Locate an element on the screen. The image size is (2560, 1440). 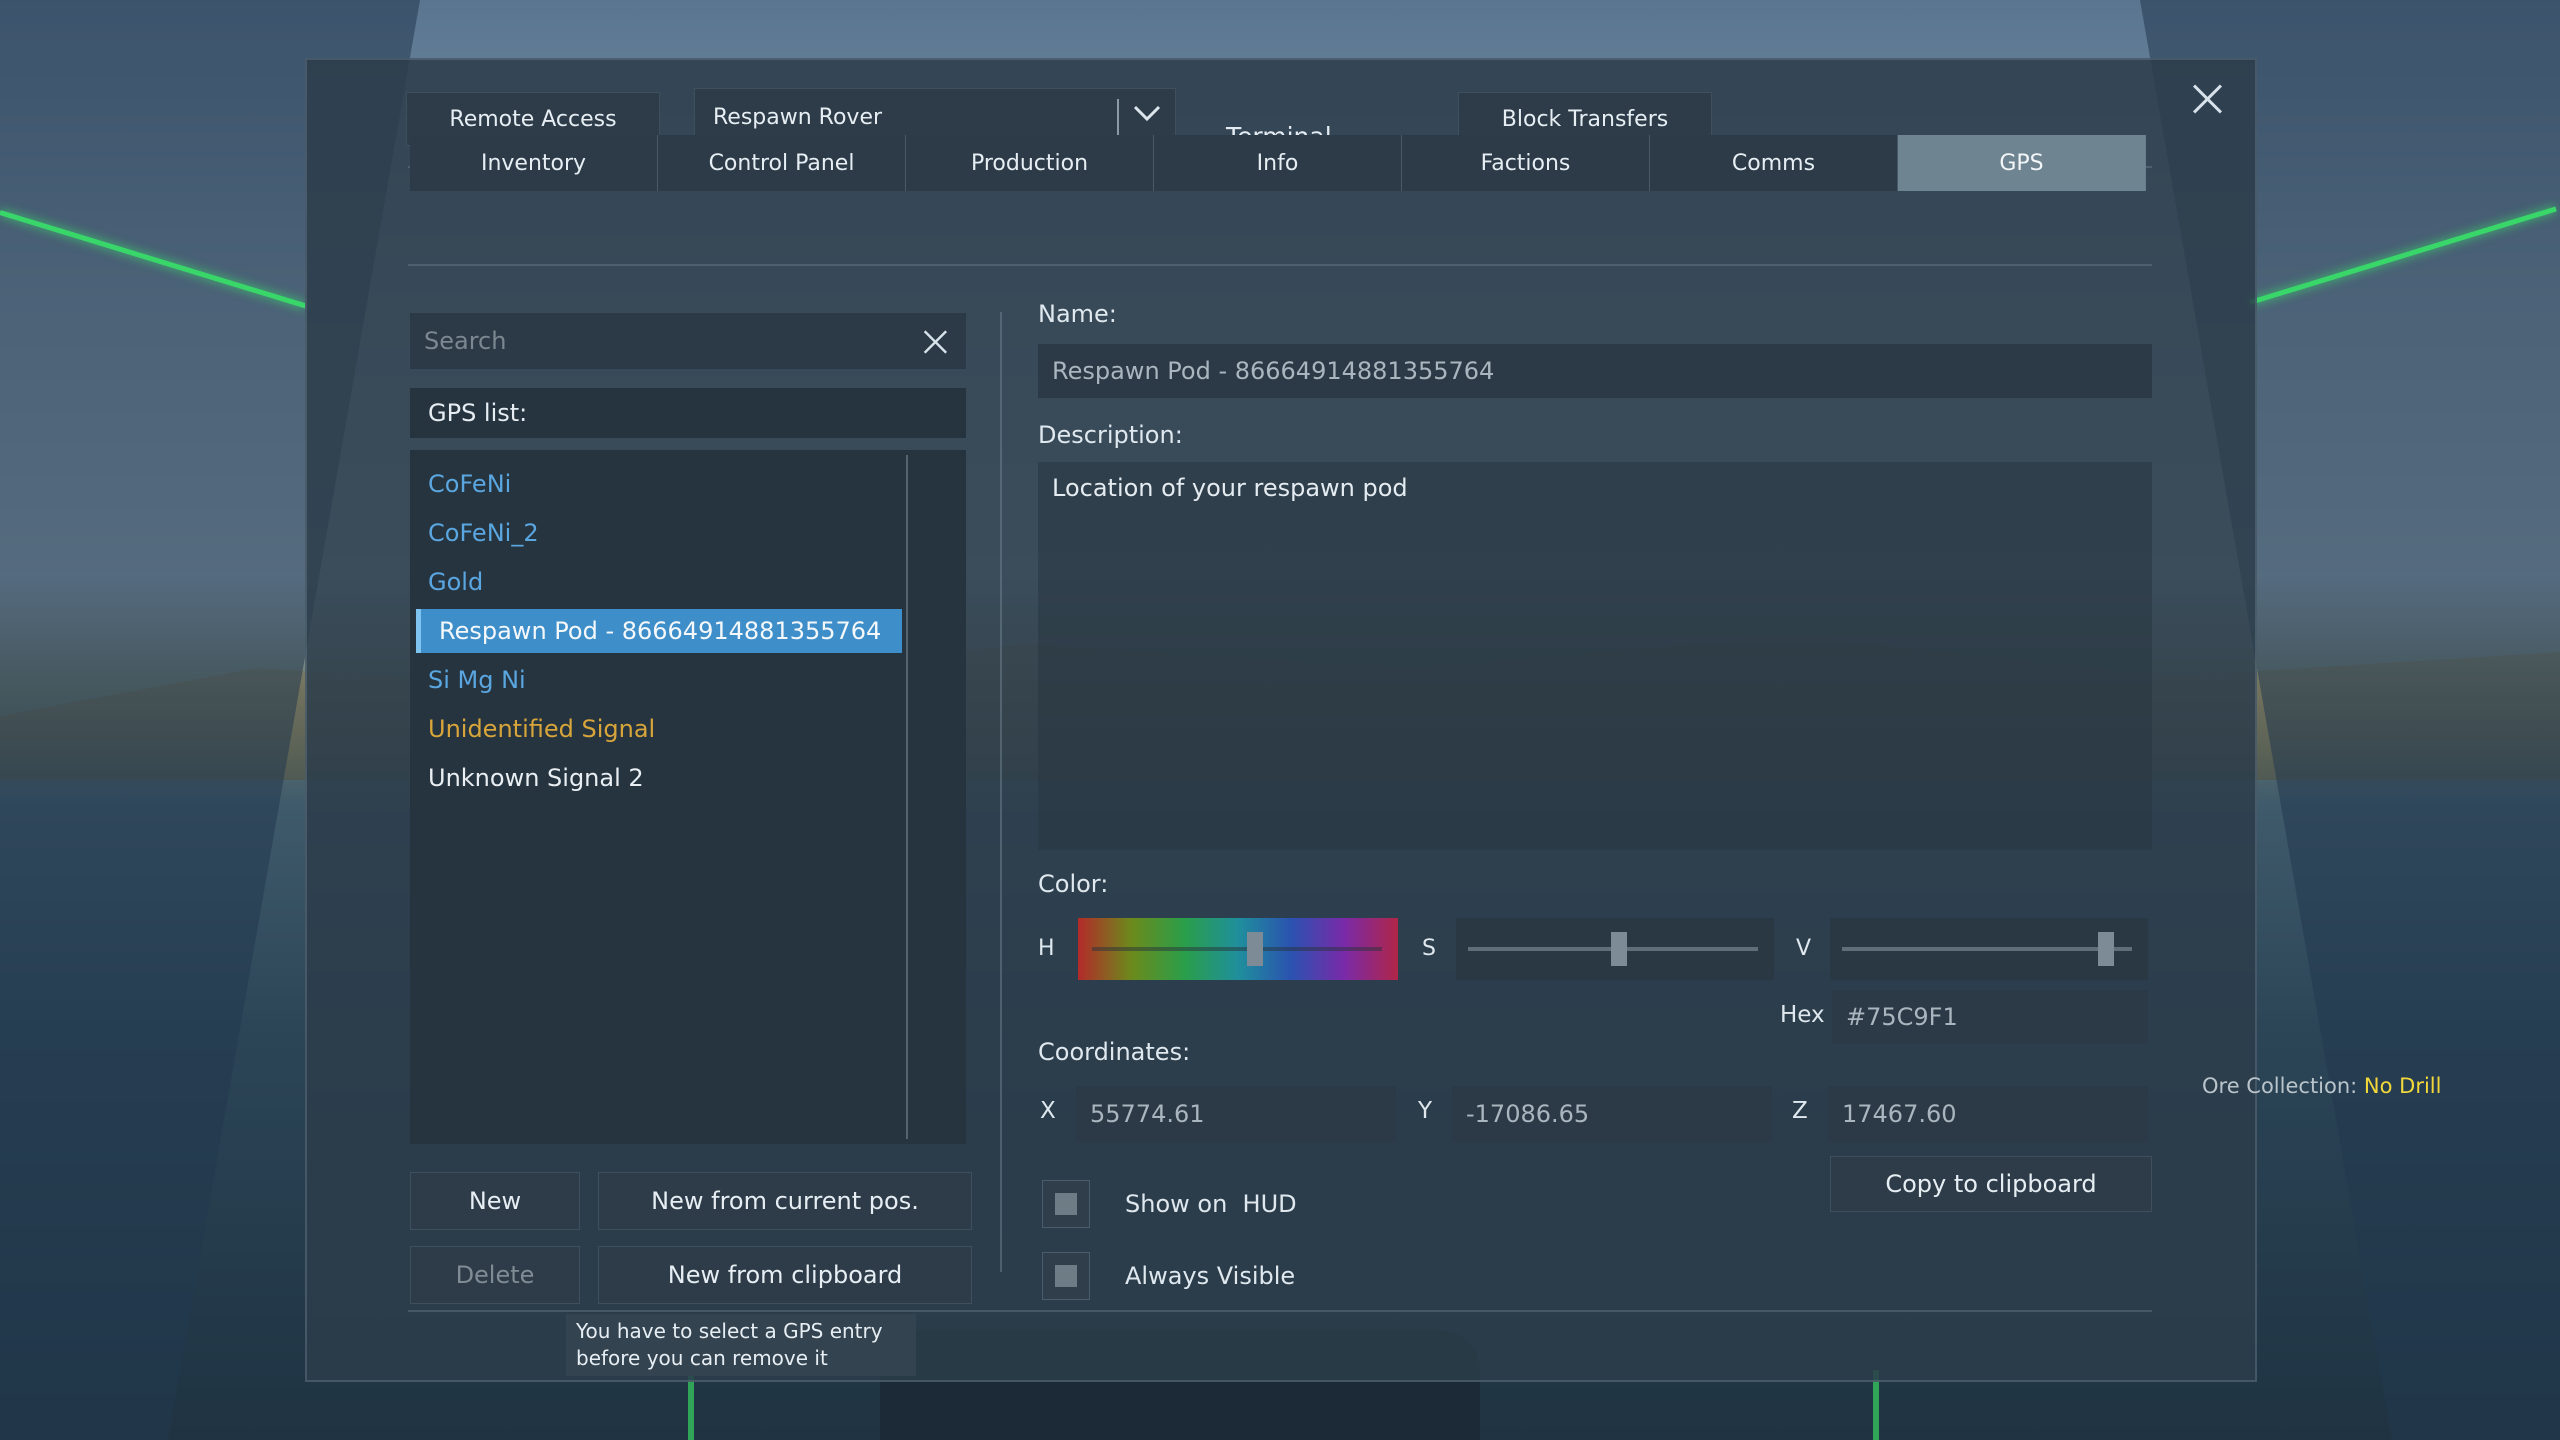
hue-knob is located at coordinates (1255, 949).